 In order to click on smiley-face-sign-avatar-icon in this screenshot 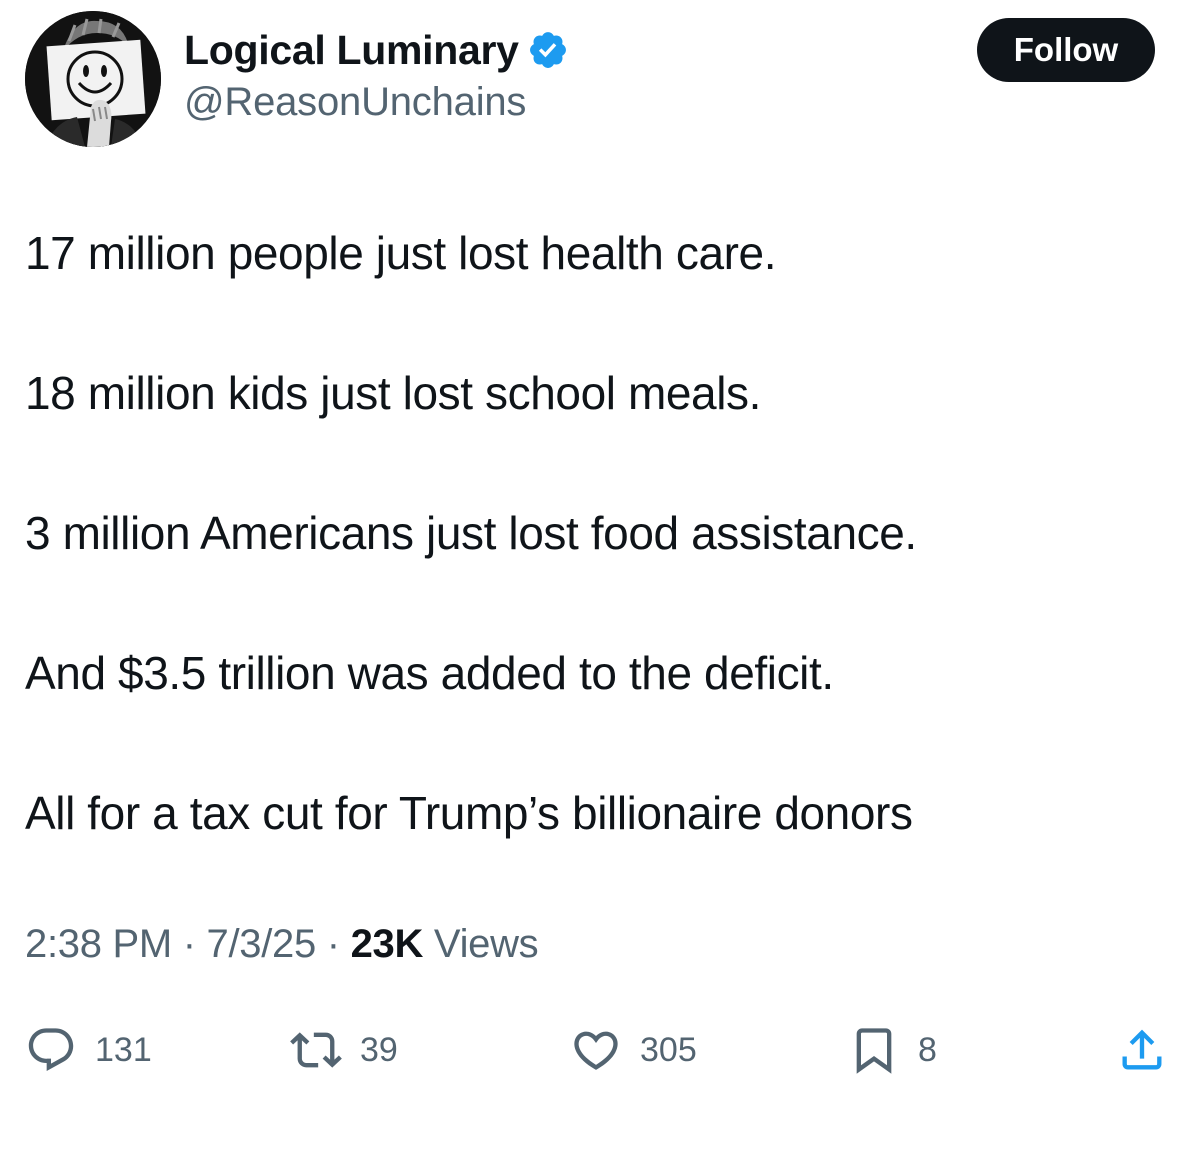, I will do `click(93, 79)`.